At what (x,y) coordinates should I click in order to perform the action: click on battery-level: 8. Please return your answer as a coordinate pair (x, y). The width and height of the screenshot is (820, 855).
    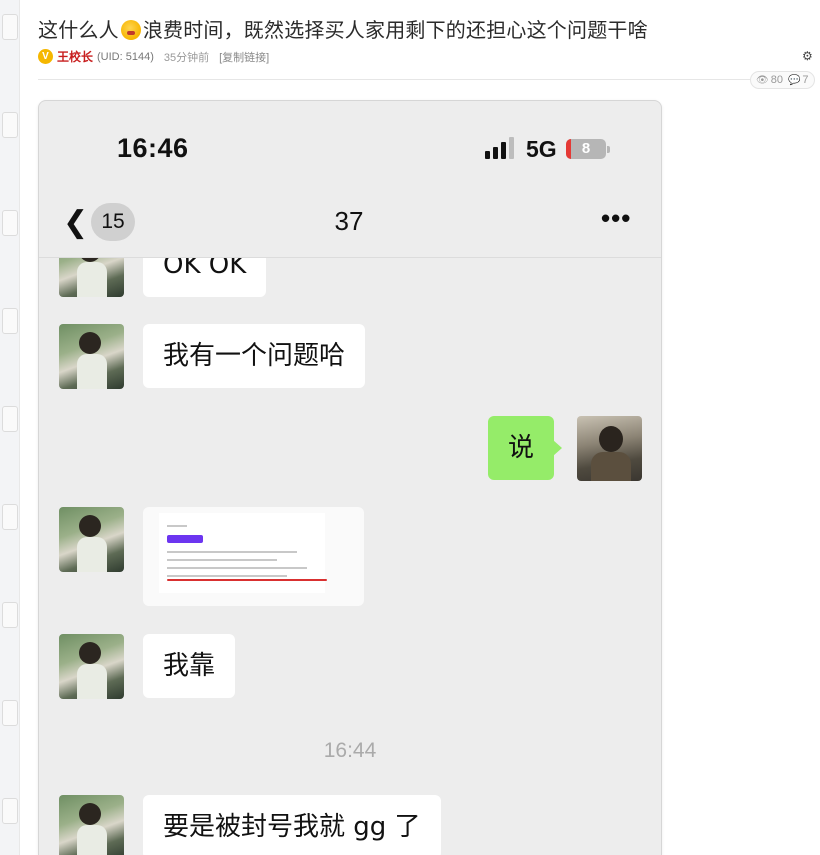
    Looking at the image, I should click on (586, 148).